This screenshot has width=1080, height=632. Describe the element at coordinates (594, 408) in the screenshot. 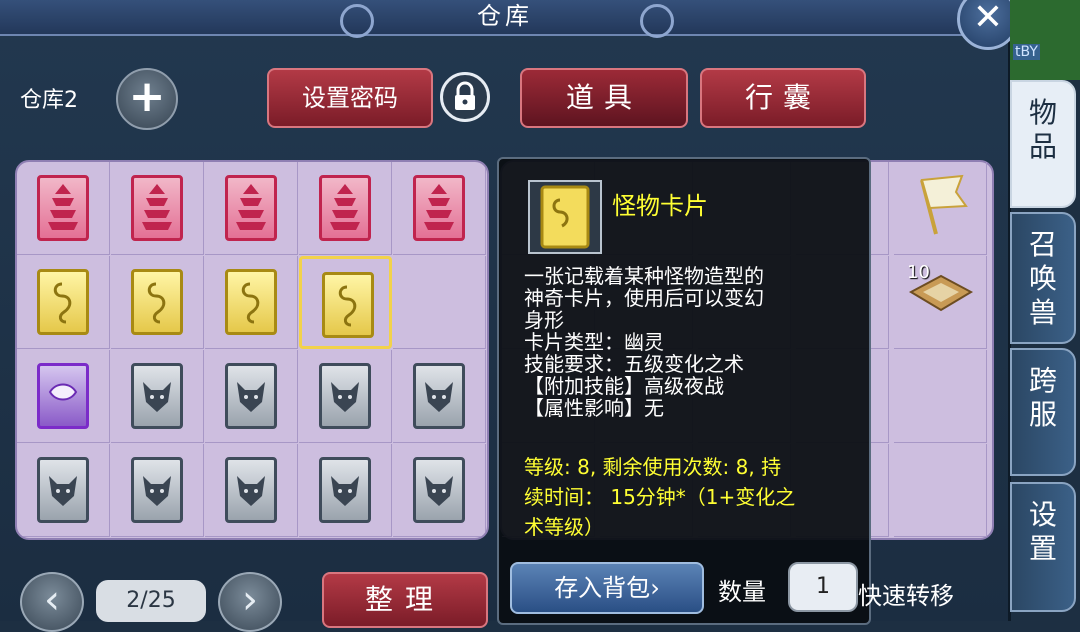

I see `tooltip-description-line: 【属性影响】无` at that location.